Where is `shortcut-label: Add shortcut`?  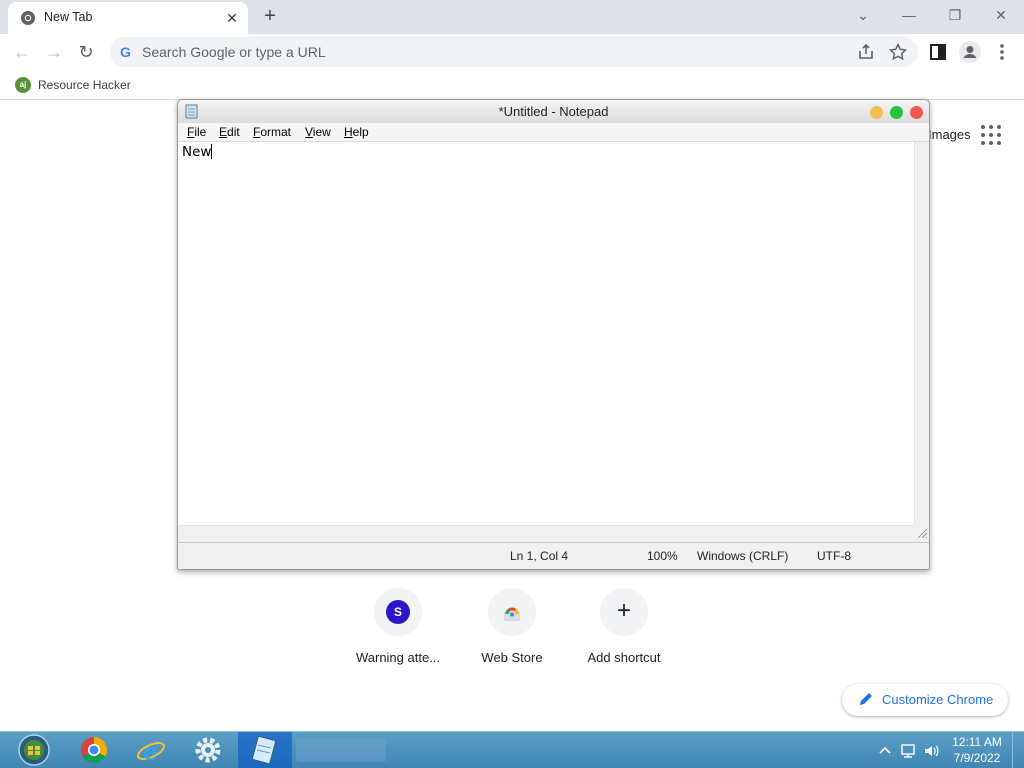
shortcut-label: Add shortcut is located at coordinates (624, 657).